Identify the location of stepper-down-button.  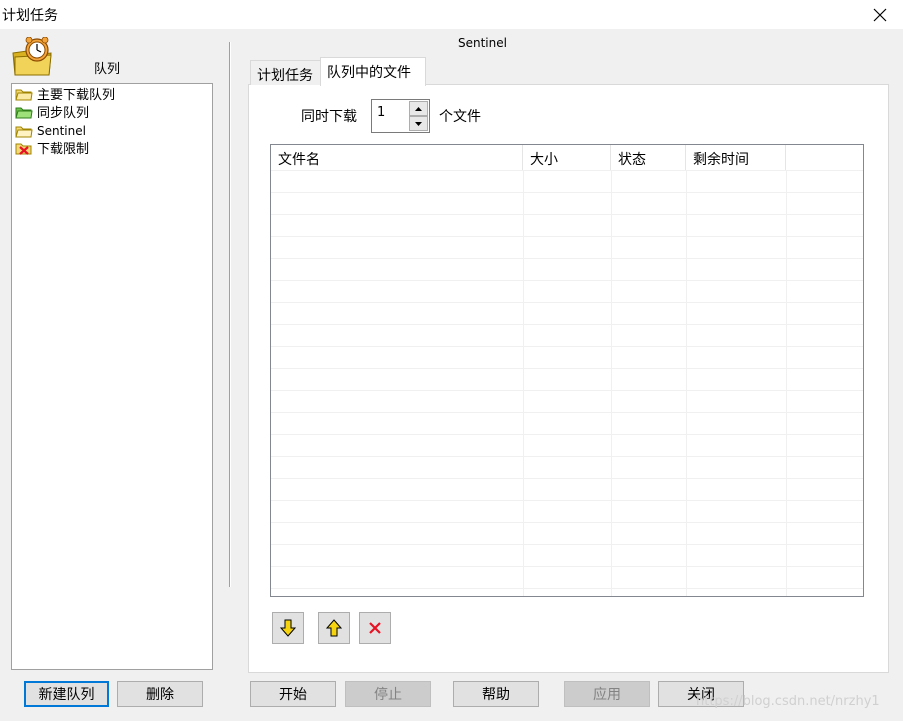
(418, 123).